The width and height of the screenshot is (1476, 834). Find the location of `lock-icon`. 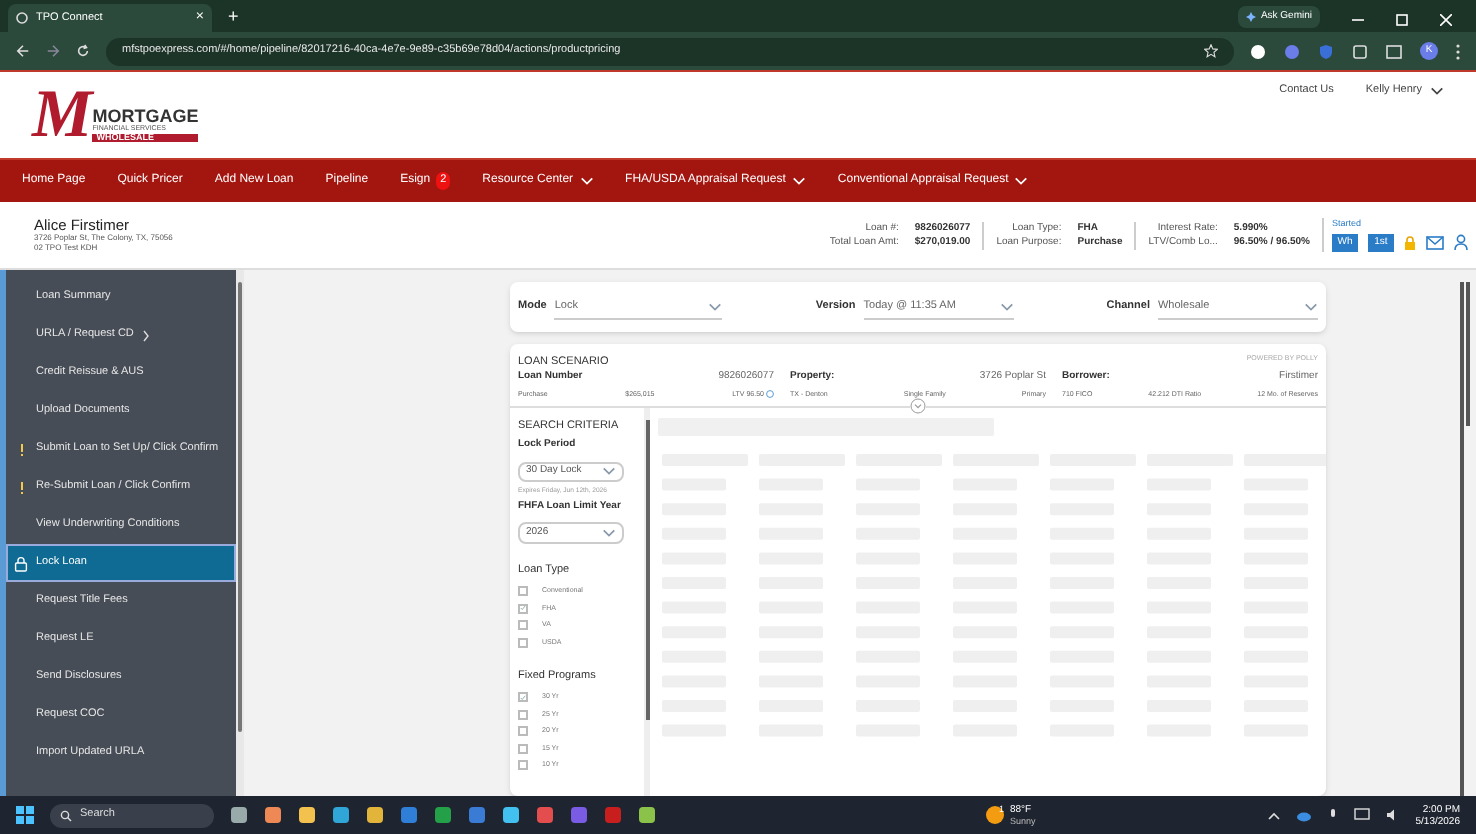

lock-icon is located at coordinates (21, 563).